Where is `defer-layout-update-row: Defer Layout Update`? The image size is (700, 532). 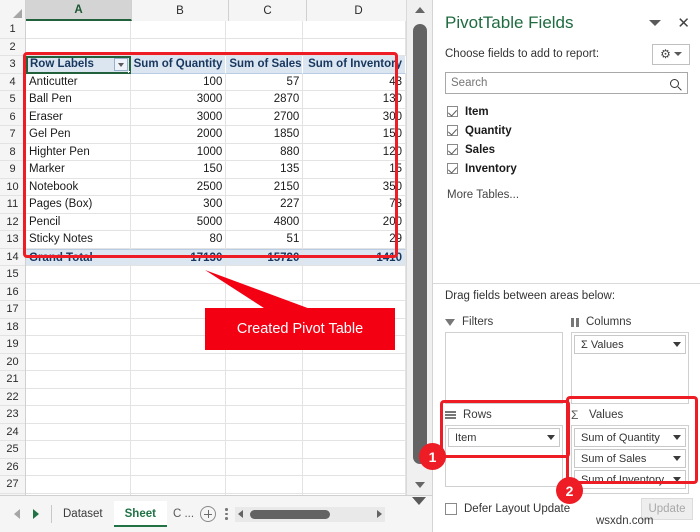
defer-layout-update-row: Defer Layout Update is located at coordinates (507, 509).